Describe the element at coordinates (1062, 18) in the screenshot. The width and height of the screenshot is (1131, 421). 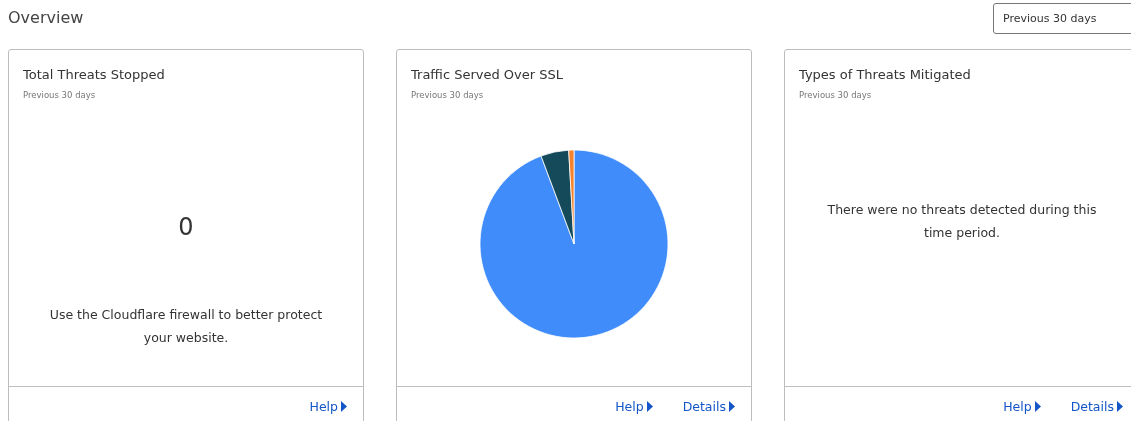
I see `period-dropdown: Previous 30 days` at that location.